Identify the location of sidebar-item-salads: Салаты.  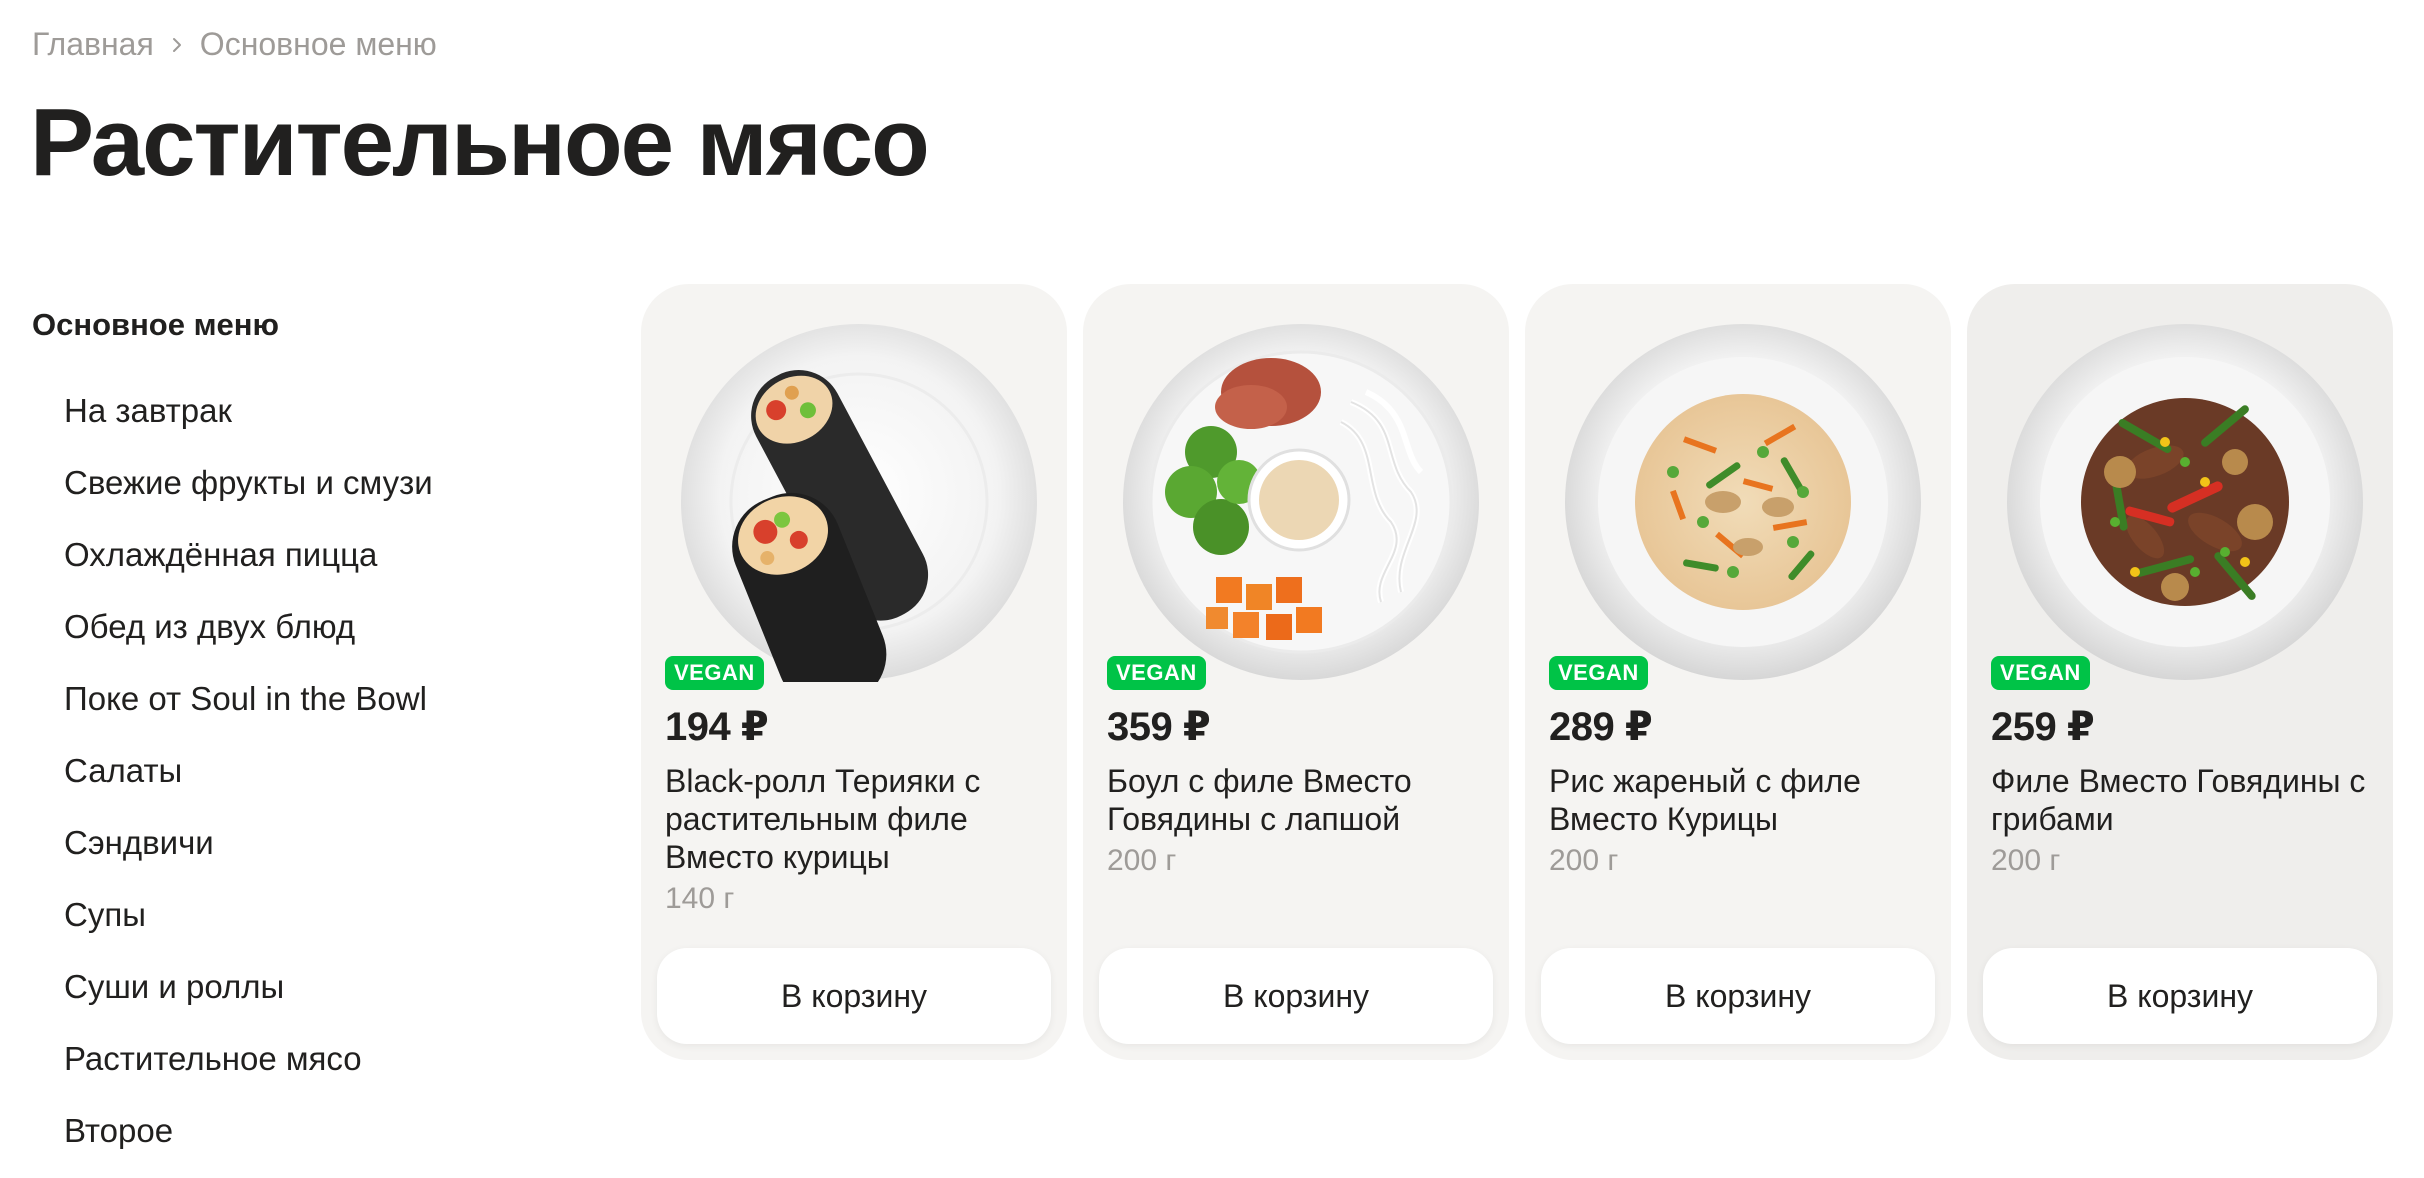
(312, 784).